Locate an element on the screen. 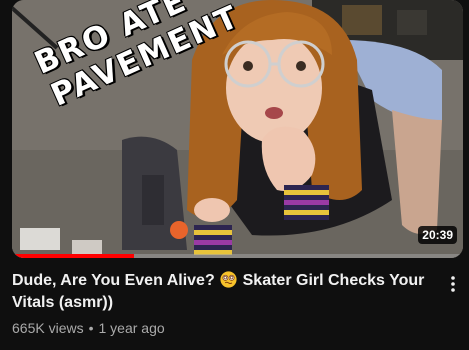  view-count: 665K views is located at coordinates (48, 328).